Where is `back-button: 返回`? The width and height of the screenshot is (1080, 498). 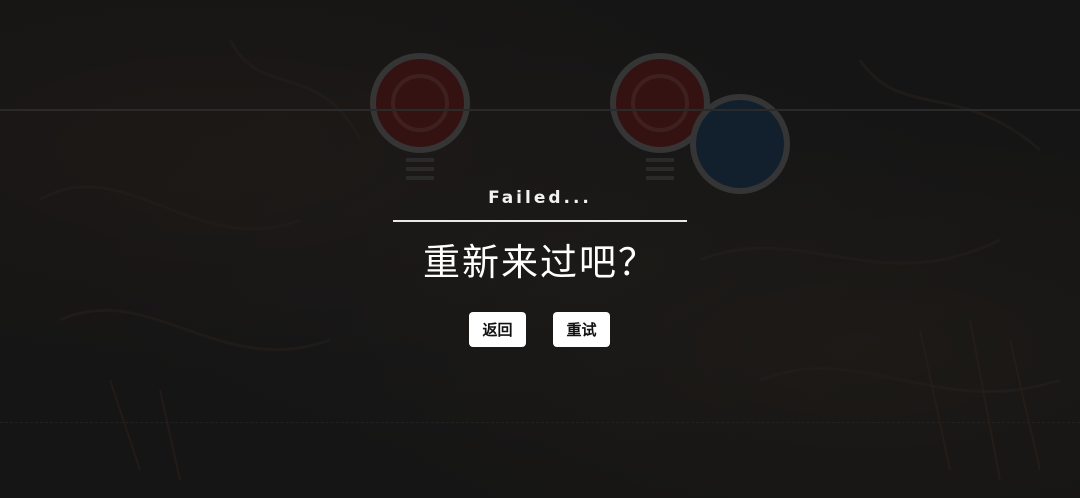 back-button: 返回 is located at coordinates (497, 329).